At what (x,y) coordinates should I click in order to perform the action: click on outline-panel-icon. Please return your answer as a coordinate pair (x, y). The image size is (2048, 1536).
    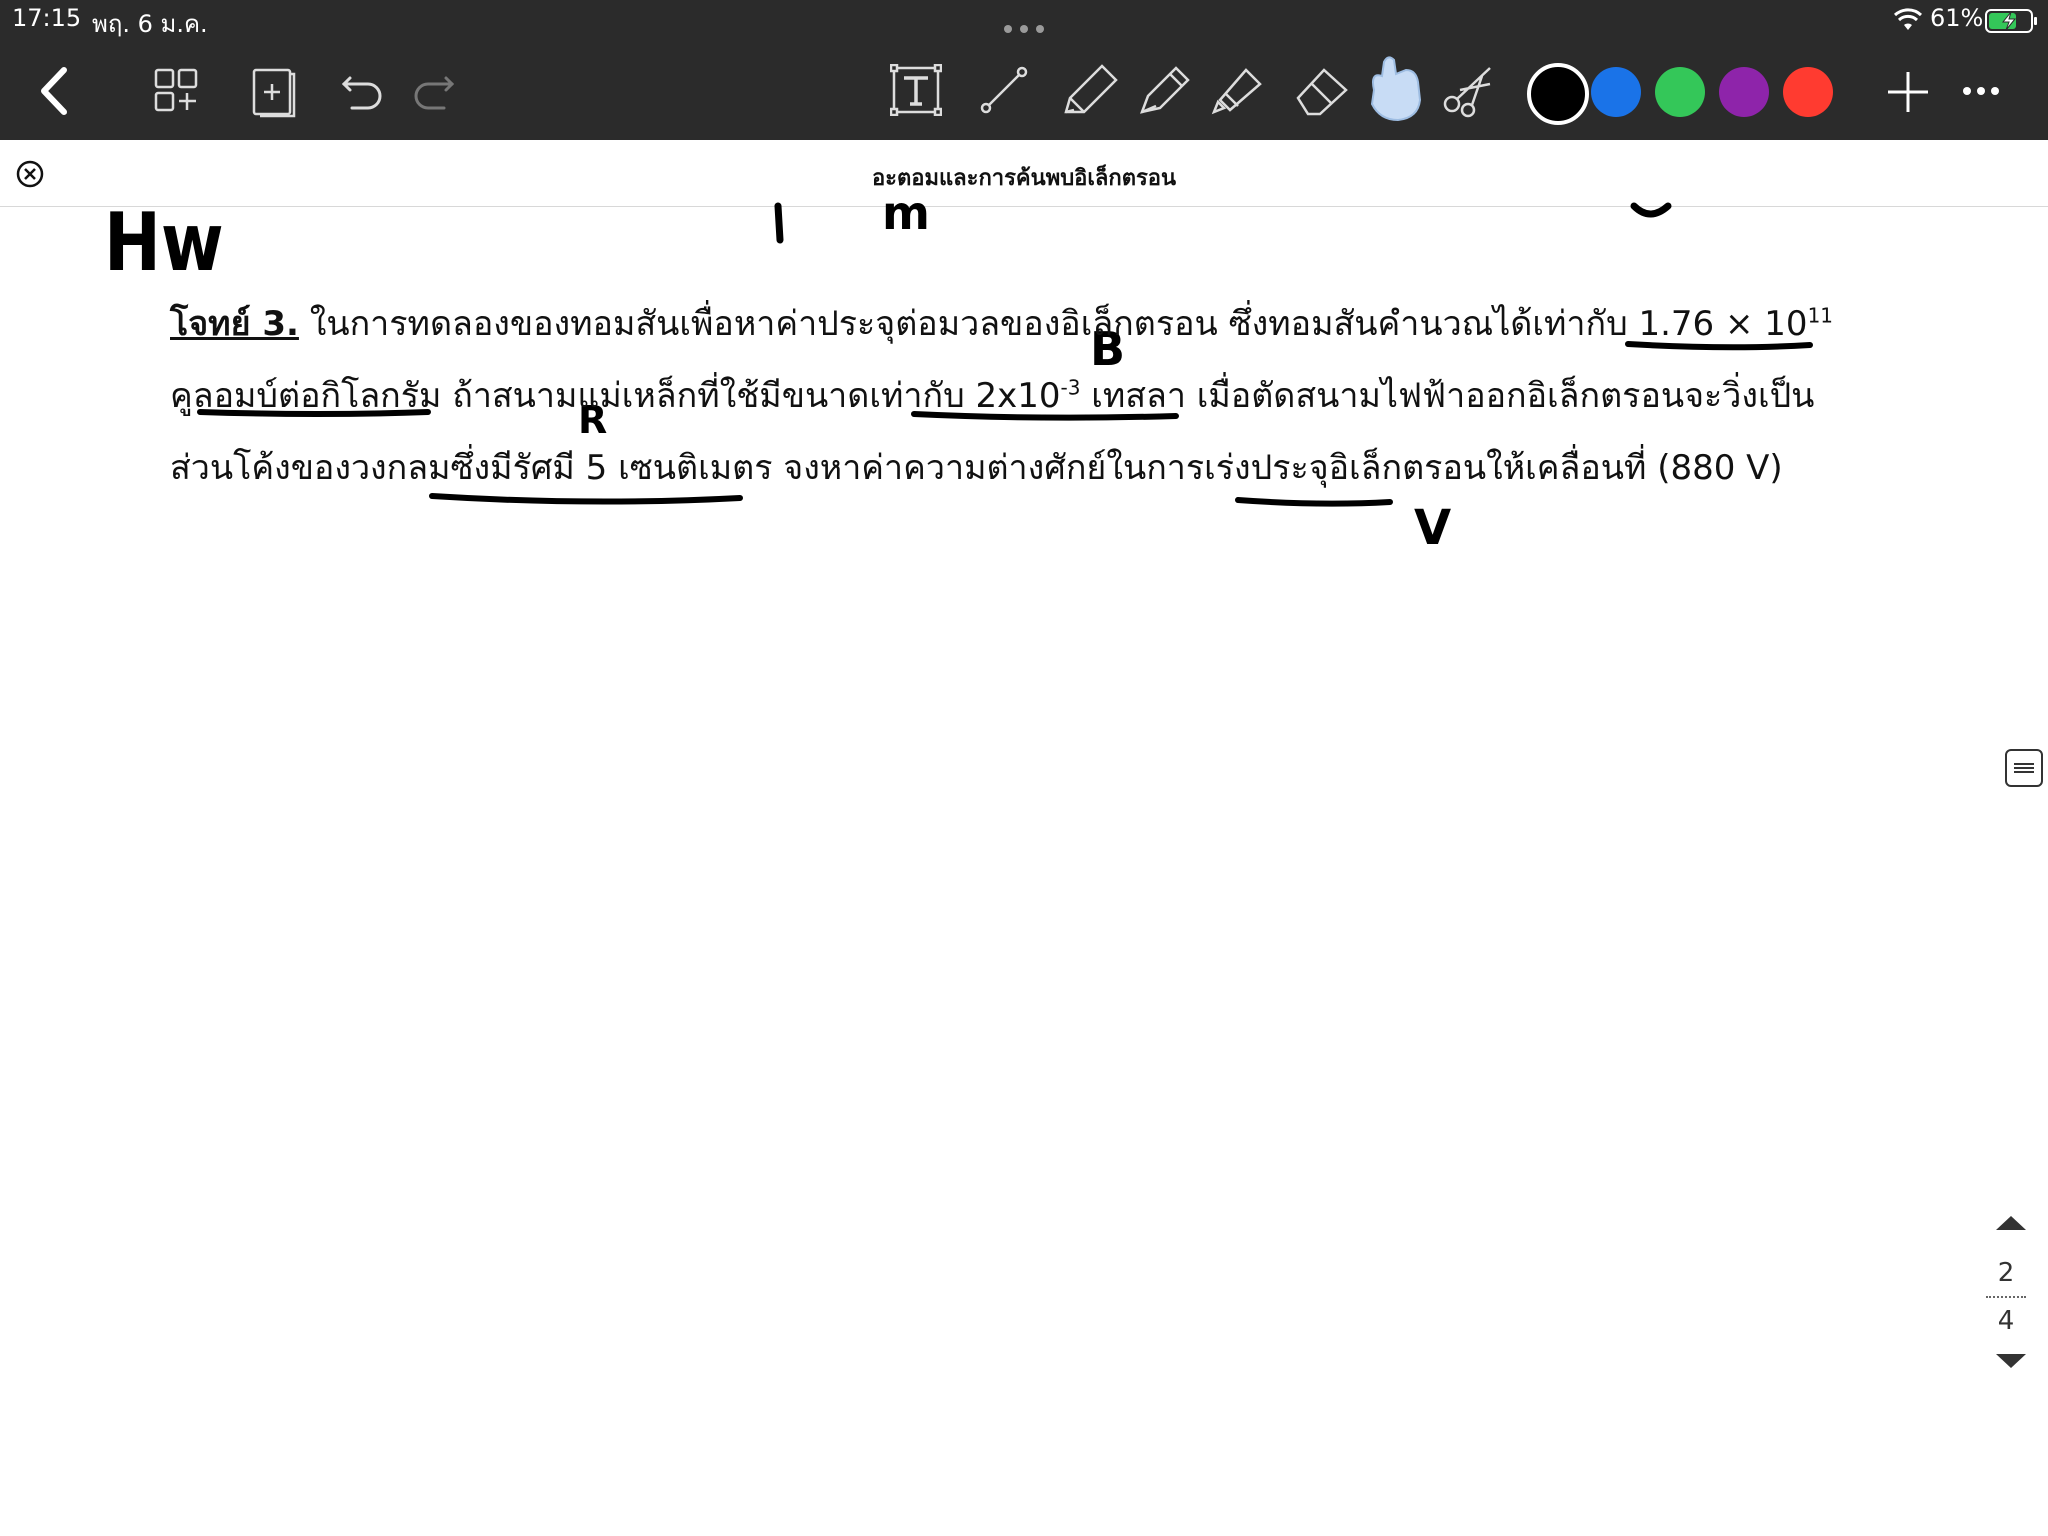
    Looking at the image, I should click on (2024, 770).